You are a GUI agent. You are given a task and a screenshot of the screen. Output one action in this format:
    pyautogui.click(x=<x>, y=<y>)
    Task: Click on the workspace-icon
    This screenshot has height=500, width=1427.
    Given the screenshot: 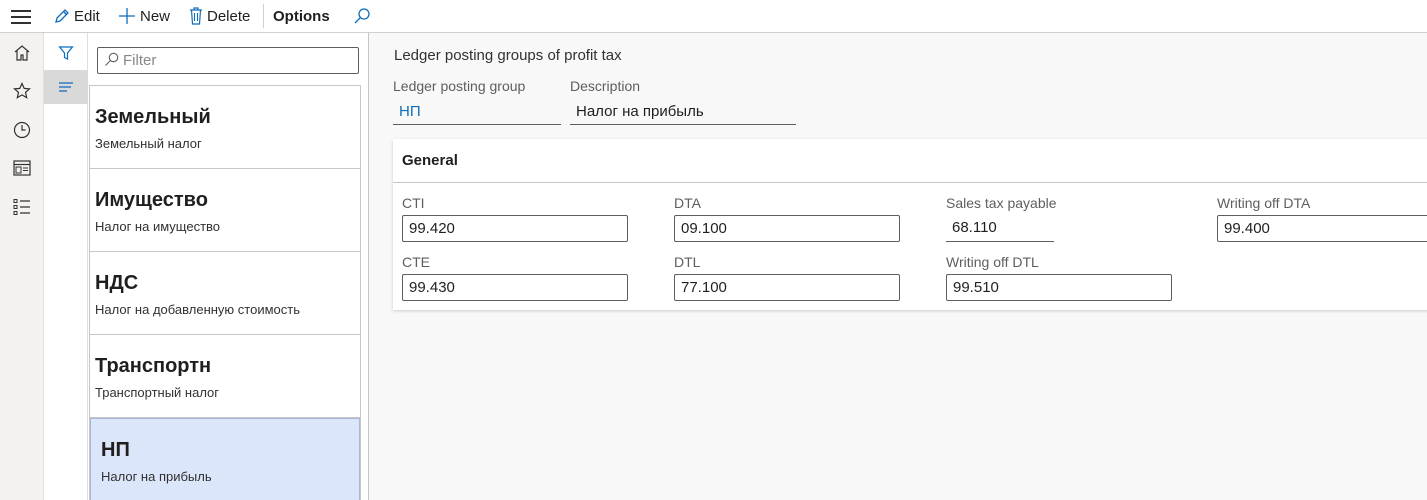 What is the action you would take?
    pyautogui.click(x=22, y=168)
    